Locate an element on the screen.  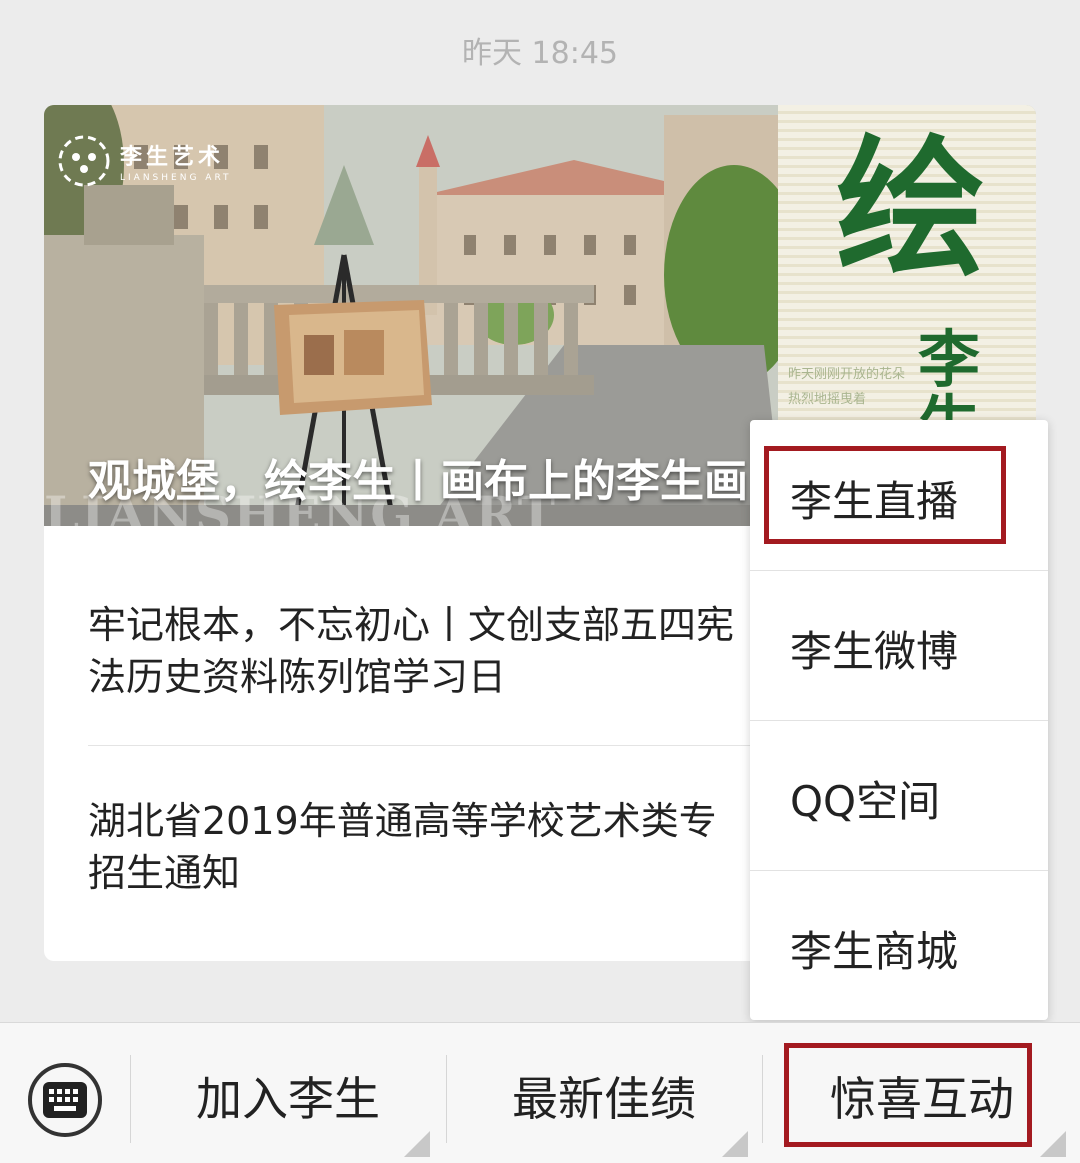
menu-label: 加入李生 is located at coordinates (288, 1099).